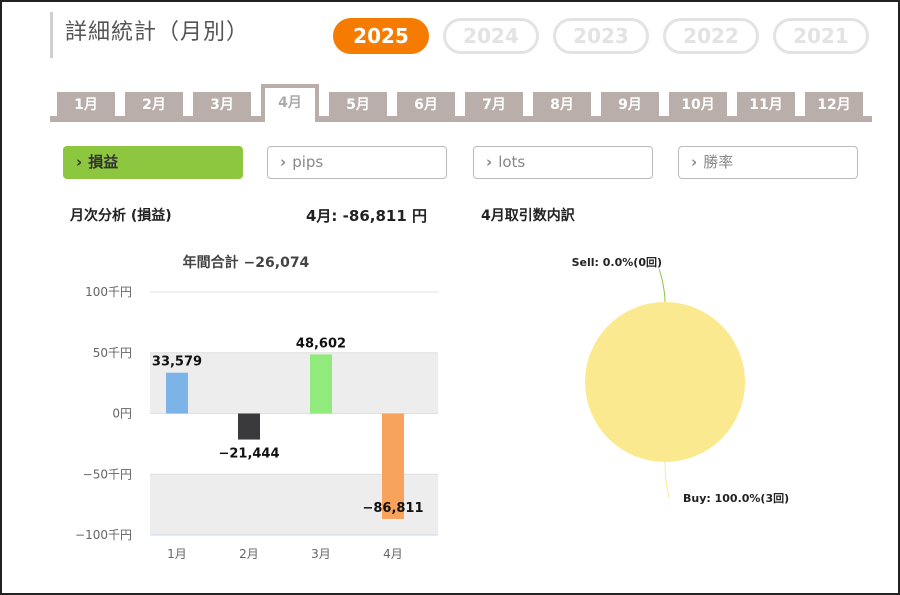  I want to click on month-tab-3: 3月, so click(222, 105).